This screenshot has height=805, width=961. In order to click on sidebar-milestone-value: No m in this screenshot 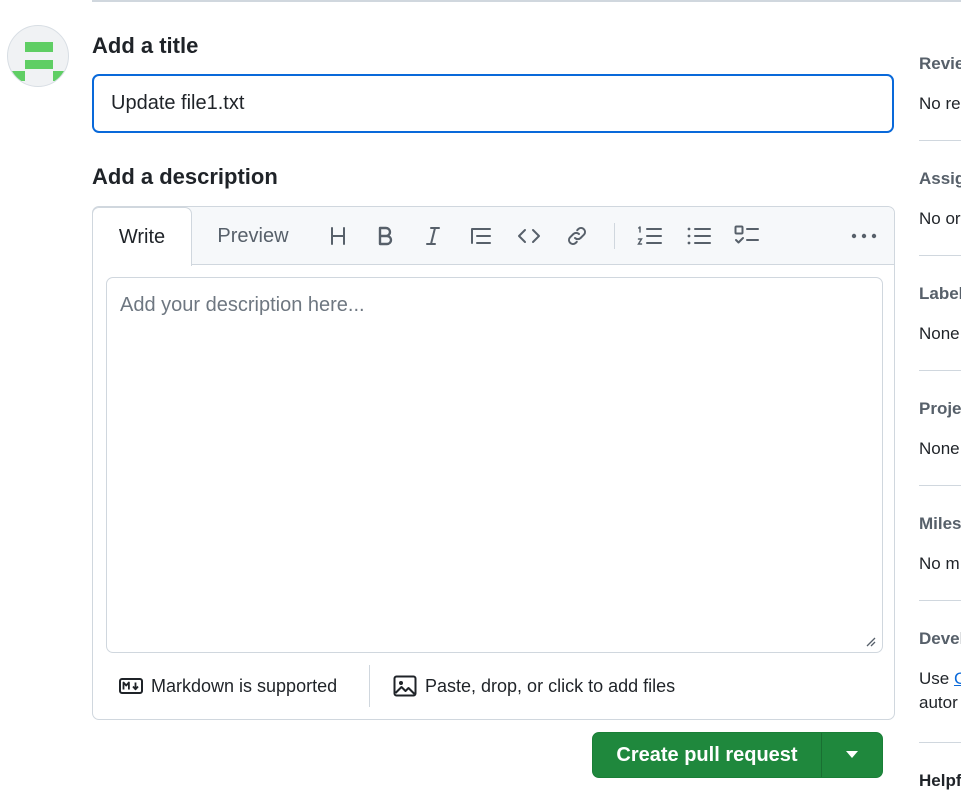, I will do `click(939, 563)`.